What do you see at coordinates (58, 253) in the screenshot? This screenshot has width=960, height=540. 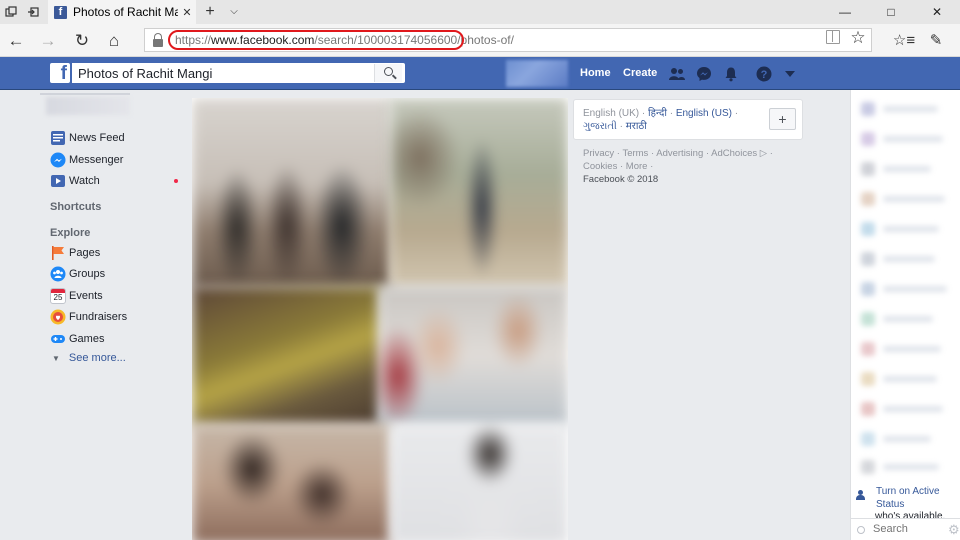 I see `pages-flag-icon` at bounding box center [58, 253].